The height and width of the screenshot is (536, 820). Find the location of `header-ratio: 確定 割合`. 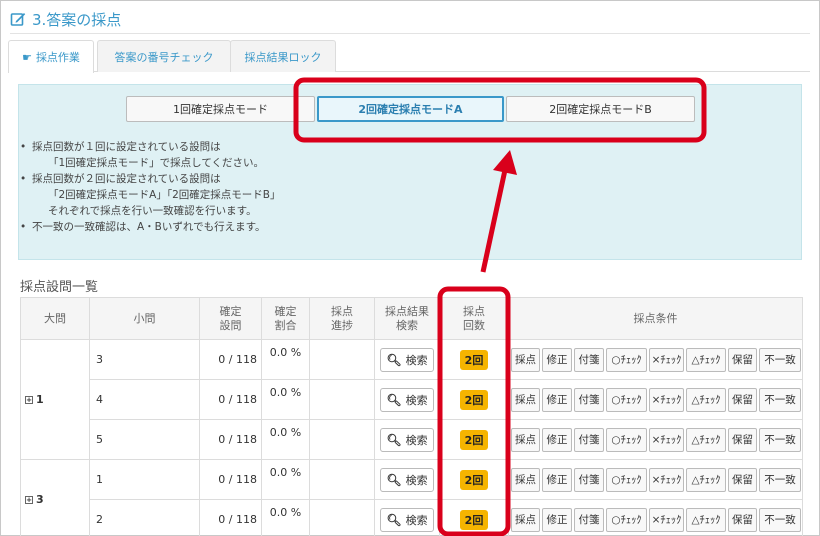

header-ratio: 確定 割合 is located at coordinates (285, 318).